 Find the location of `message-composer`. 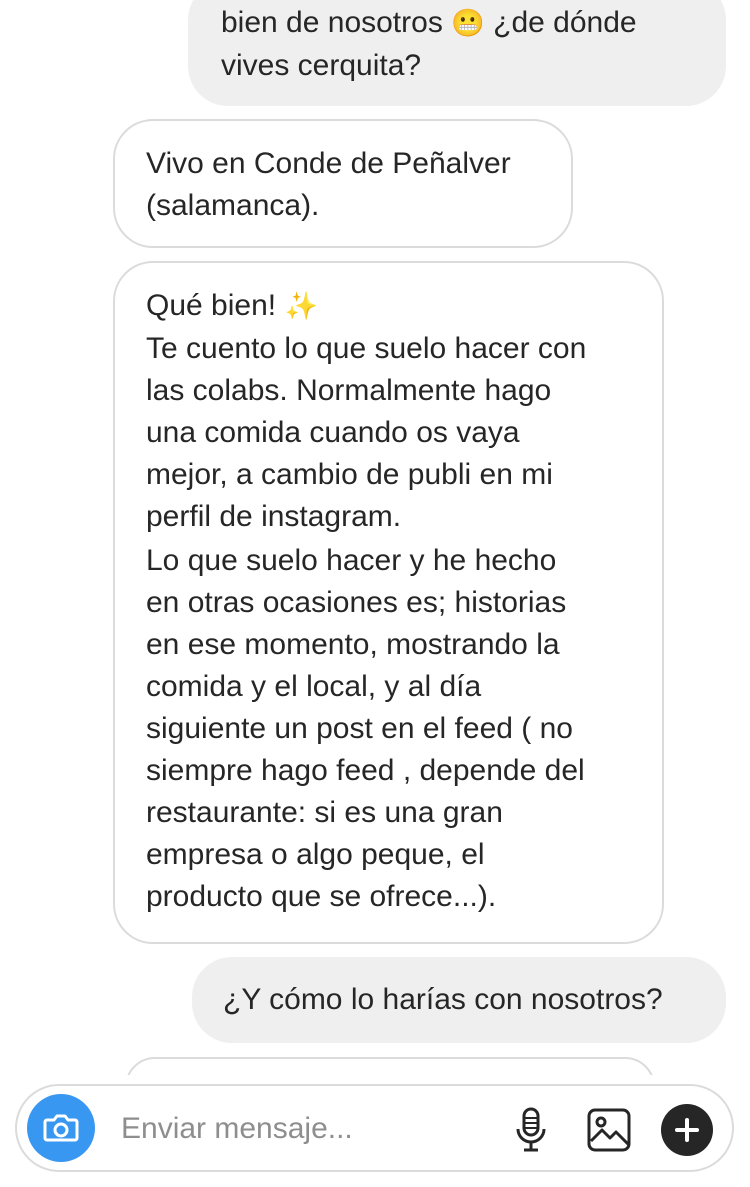

message-composer is located at coordinates (374, 1128).